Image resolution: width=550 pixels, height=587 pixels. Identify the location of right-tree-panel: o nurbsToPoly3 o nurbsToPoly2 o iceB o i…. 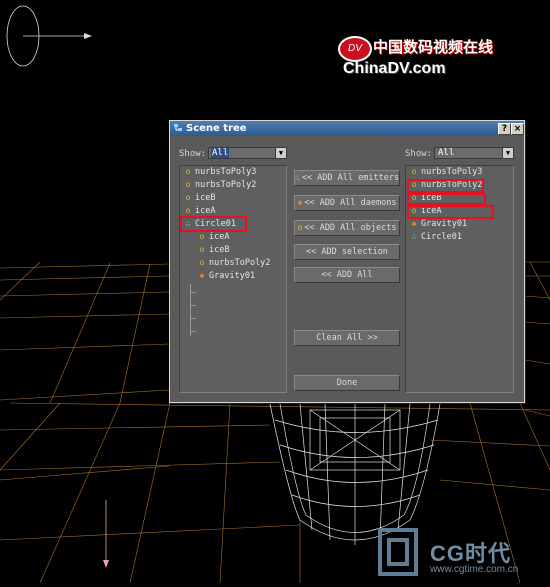
(459, 279).